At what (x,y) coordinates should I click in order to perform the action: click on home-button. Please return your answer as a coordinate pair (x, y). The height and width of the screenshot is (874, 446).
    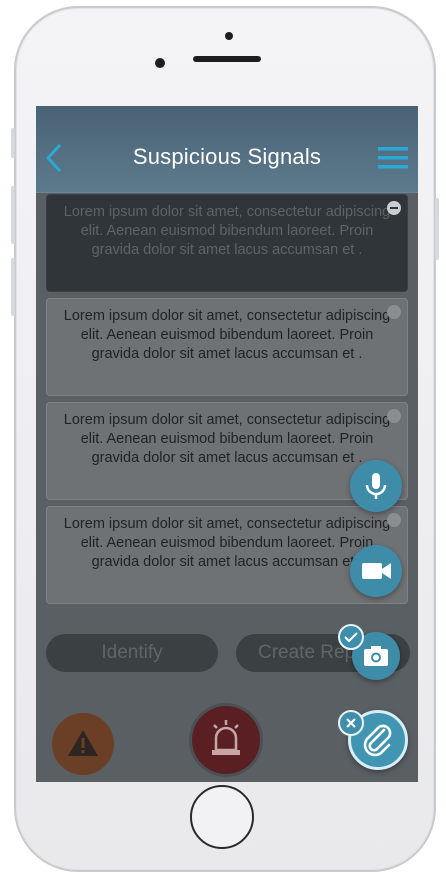
    Looking at the image, I should click on (222, 817).